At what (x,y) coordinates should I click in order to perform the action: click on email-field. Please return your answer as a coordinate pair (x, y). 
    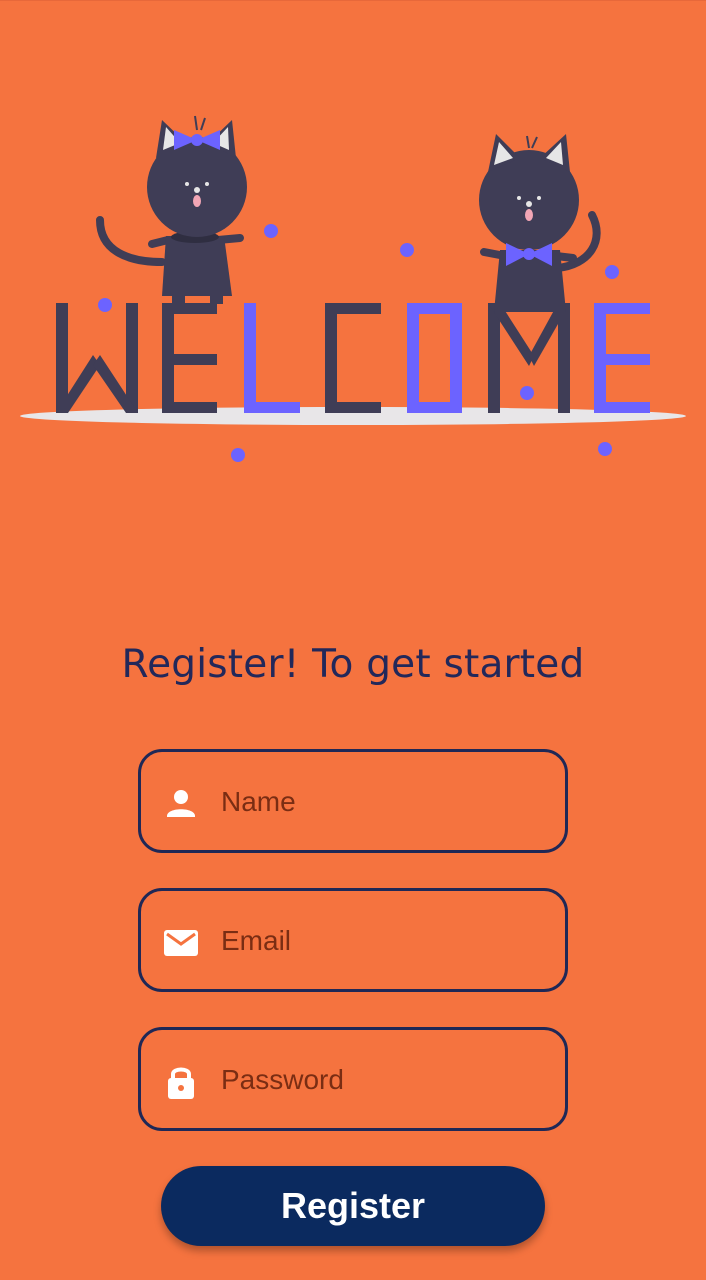
    Looking at the image, I should click on (353, 940).